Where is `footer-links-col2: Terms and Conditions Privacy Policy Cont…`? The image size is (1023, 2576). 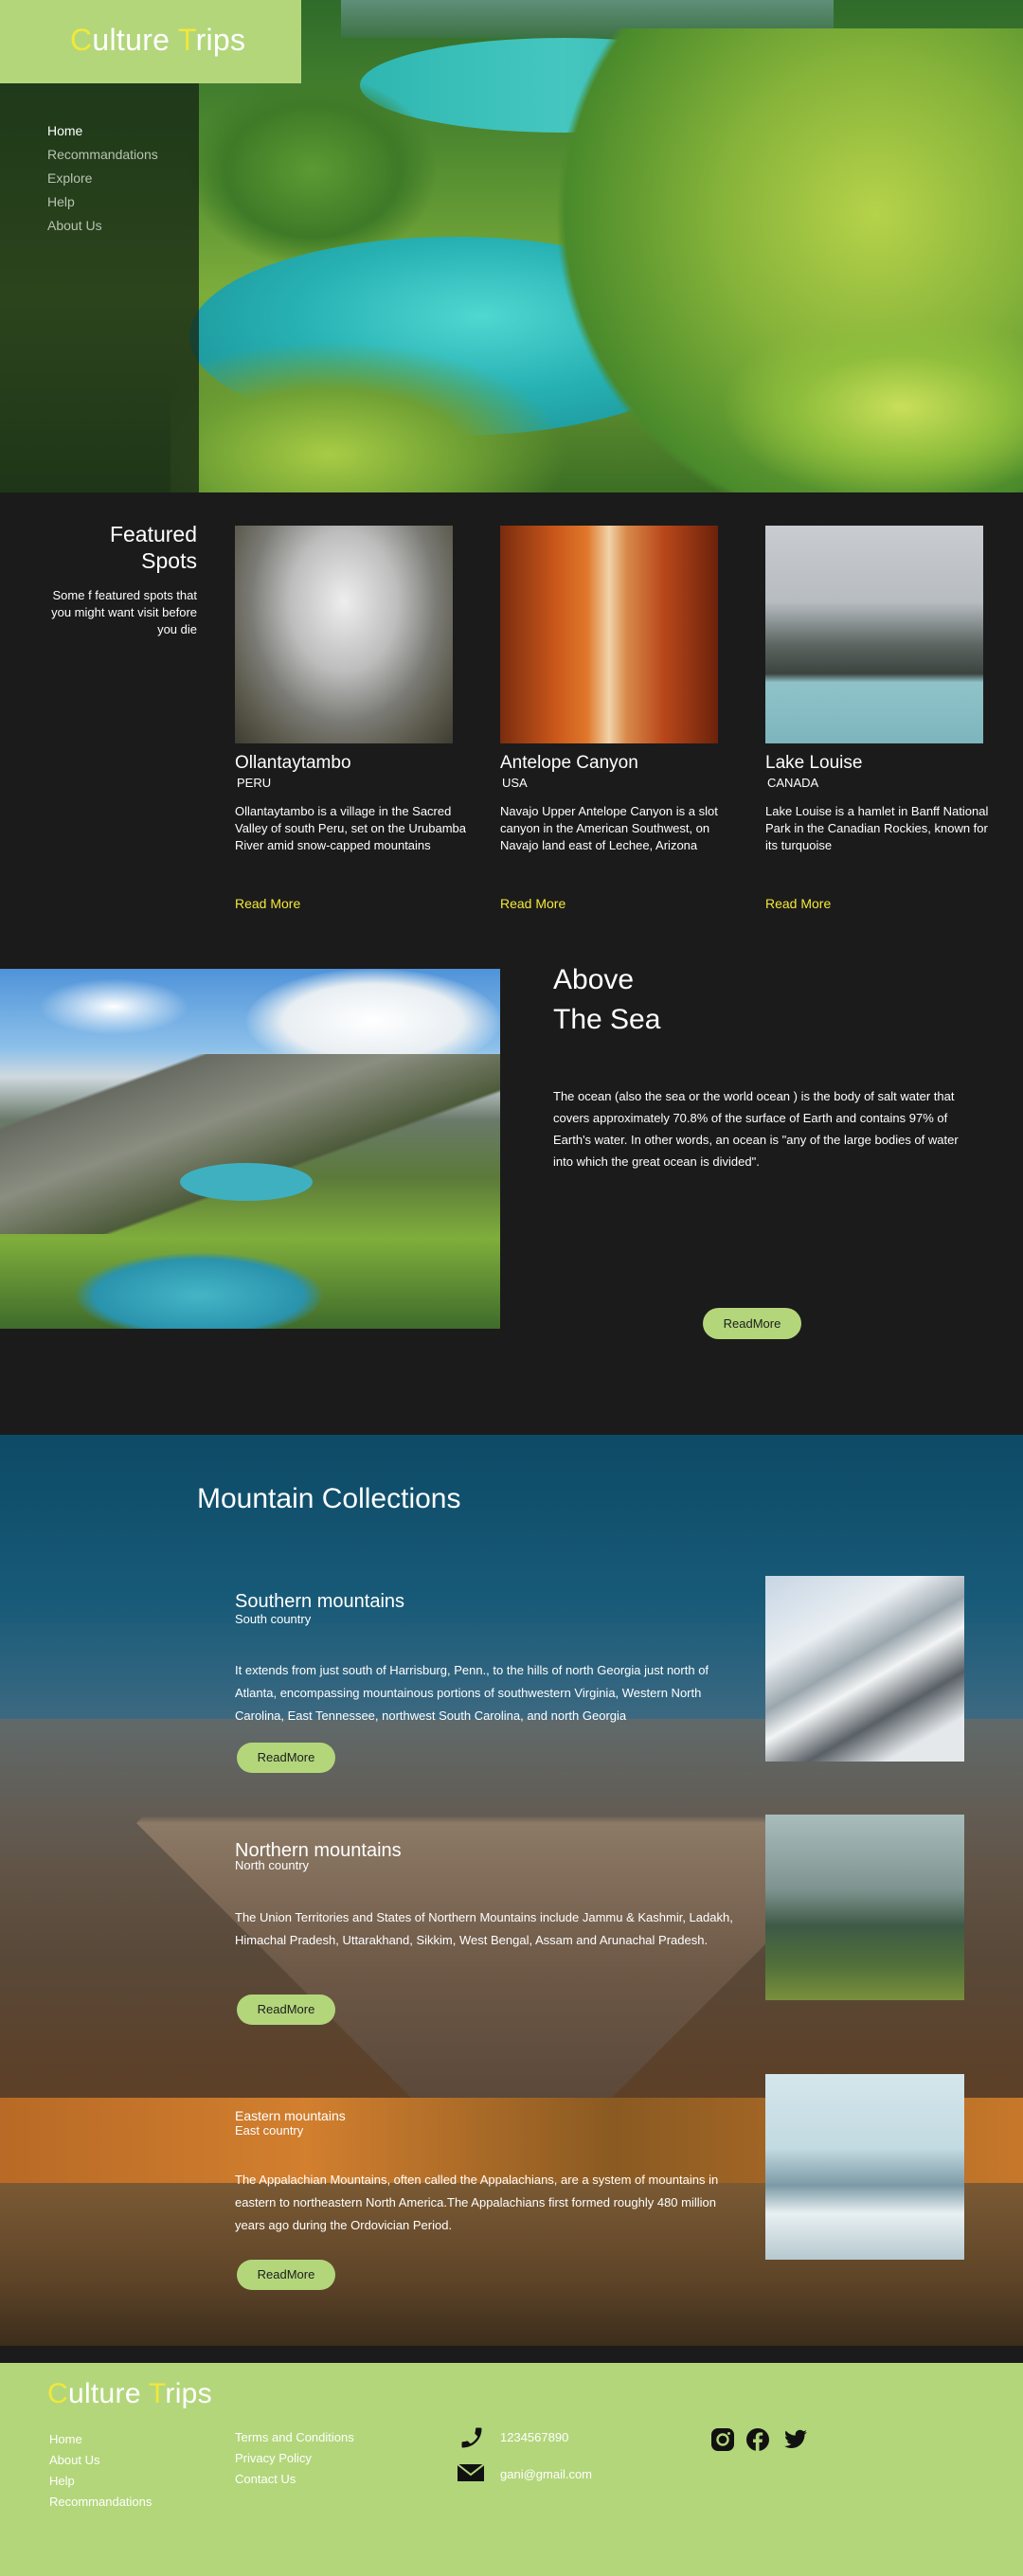 footer-links-col2: Terms and Conditions Privacy Policy Cont… is located at coordinates (294, 2458).